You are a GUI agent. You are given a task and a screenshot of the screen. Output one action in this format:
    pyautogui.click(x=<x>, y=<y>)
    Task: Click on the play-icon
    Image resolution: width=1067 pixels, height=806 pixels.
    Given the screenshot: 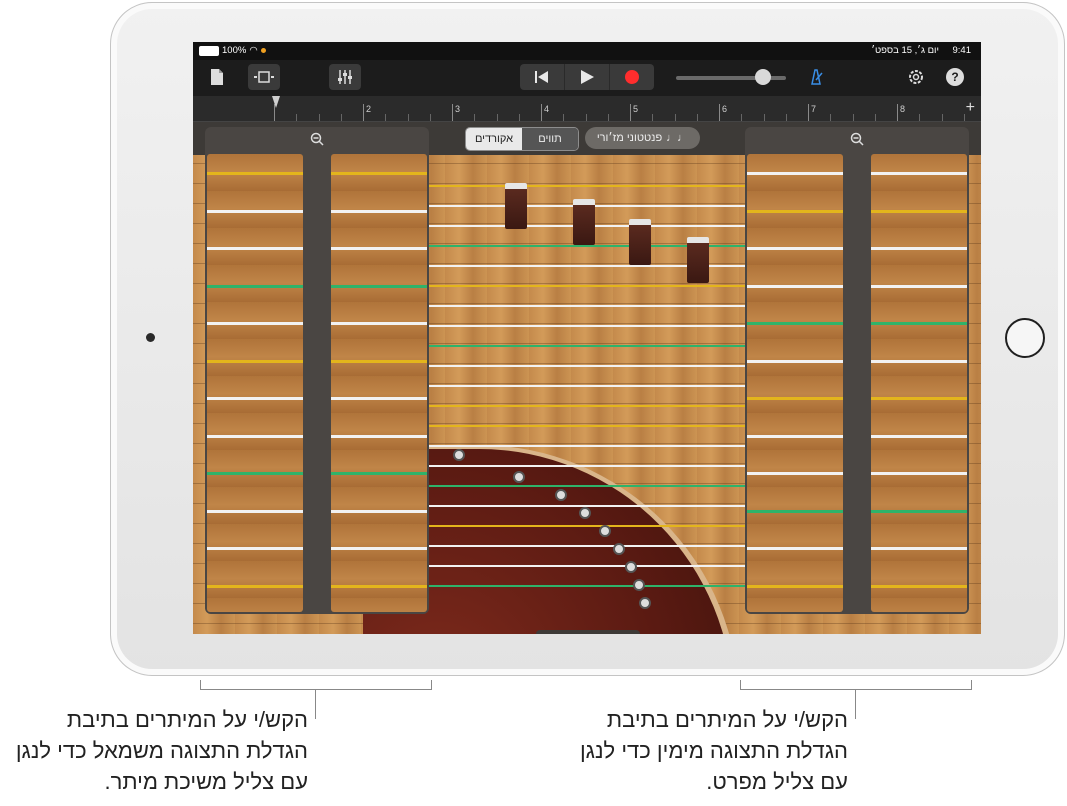 What is the action you would take?
    pyautogui.click(x=586, y=77)
    